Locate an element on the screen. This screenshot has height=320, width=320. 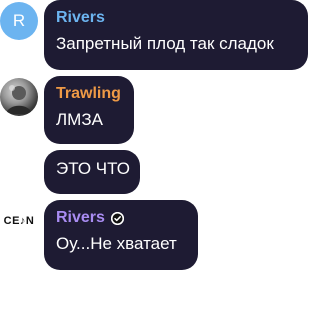
message-text: Оу...Не хватает is located at coordinates (116, 243).